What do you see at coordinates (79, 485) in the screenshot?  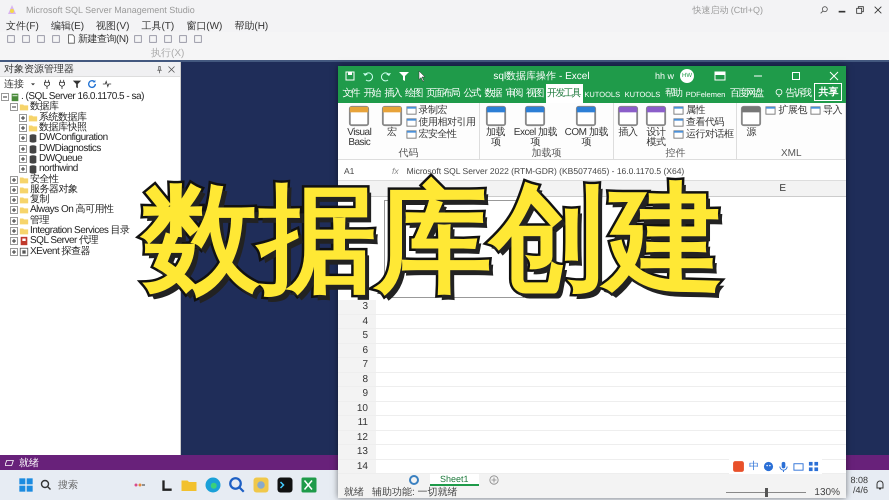 I see `taskbar-search: 搜索` at bounding box center [79, 485].